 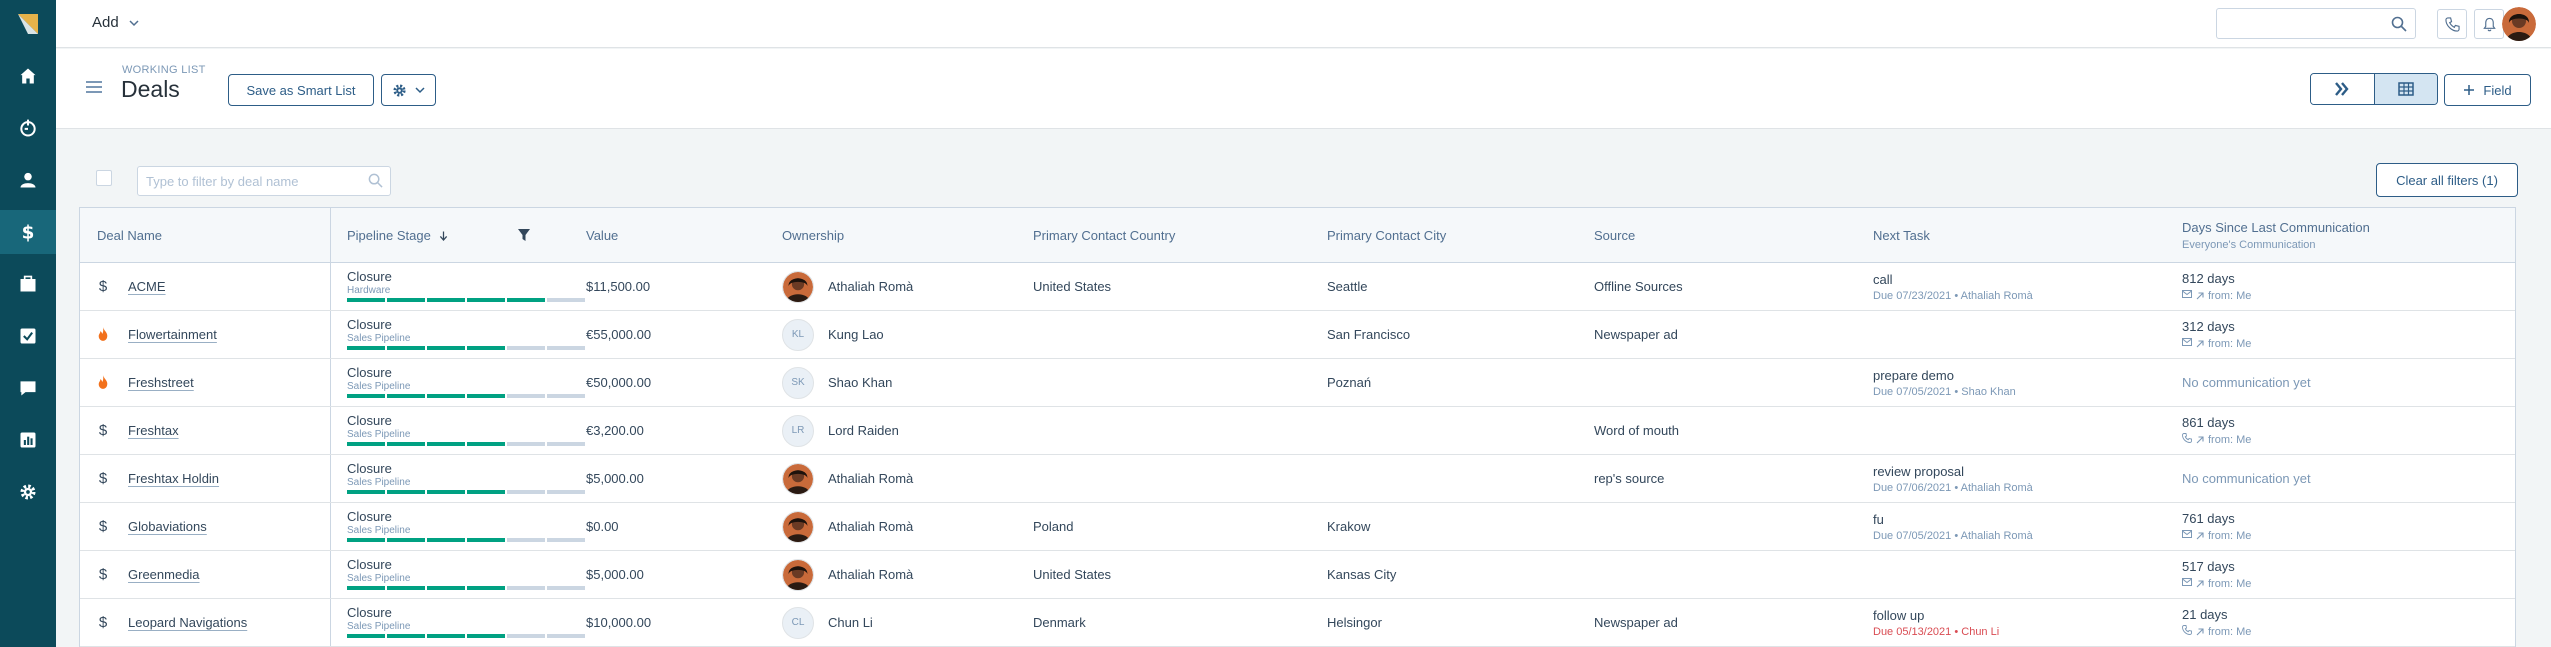 What do you see at coordinates (1638, 286) in the screenshot?
I see `source-cell: Offline Sources` at bounding box center [1638, 286].